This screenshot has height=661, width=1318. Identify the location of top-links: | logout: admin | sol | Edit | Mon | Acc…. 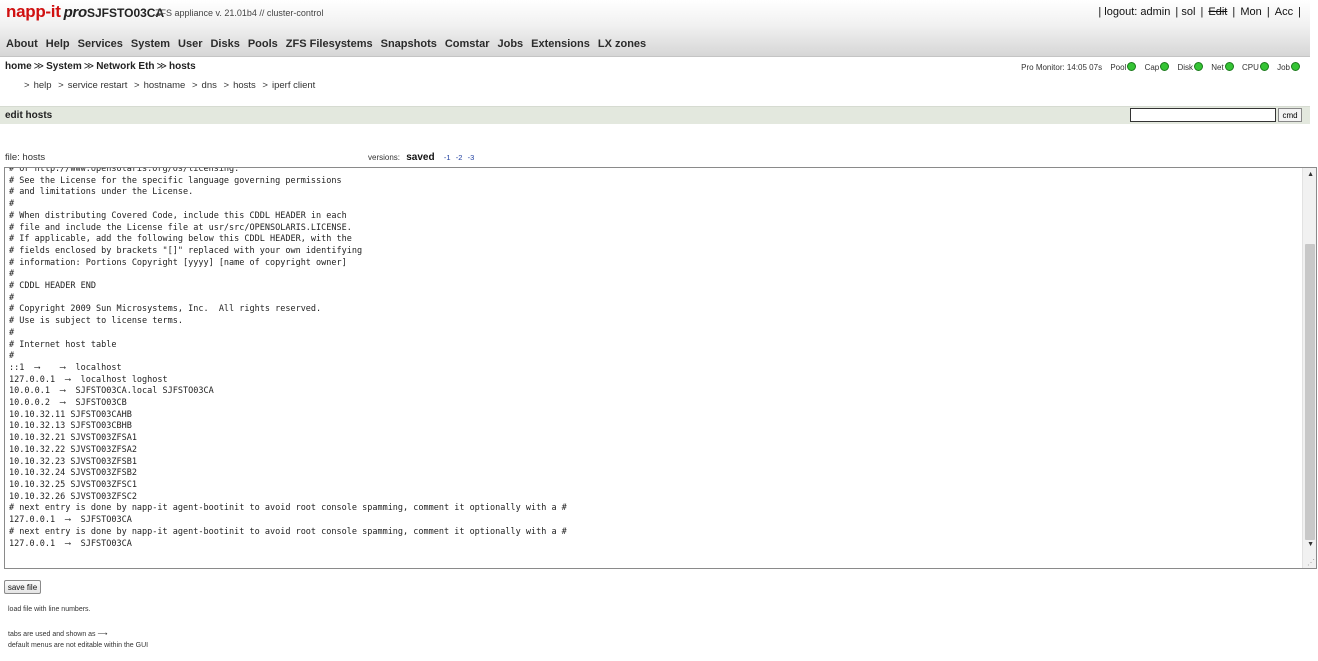
(1199, 12).